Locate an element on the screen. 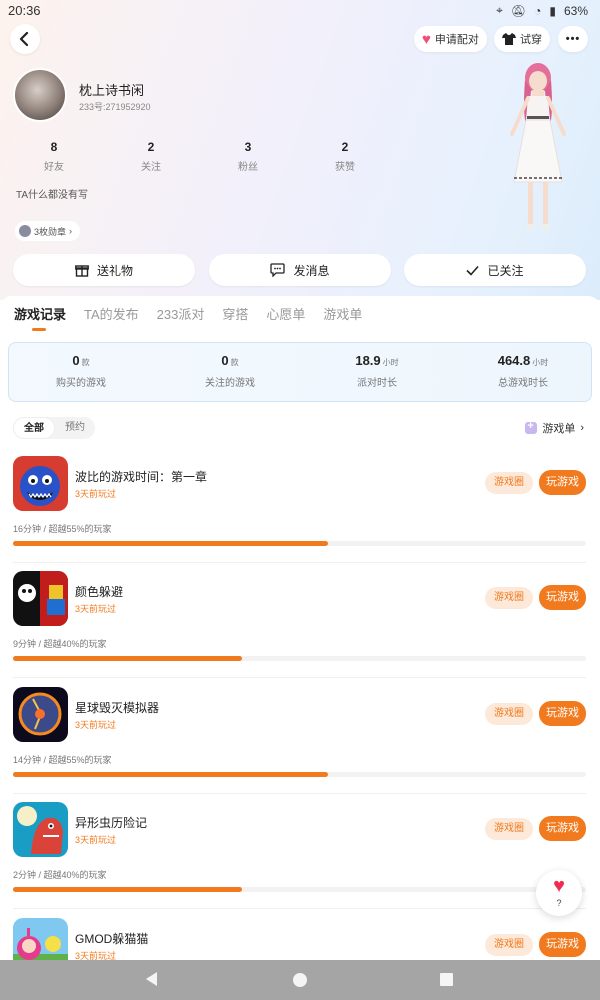 The height and width of the screenshot is (1000, 600). avatar-character is located at coordinates (537, 150).